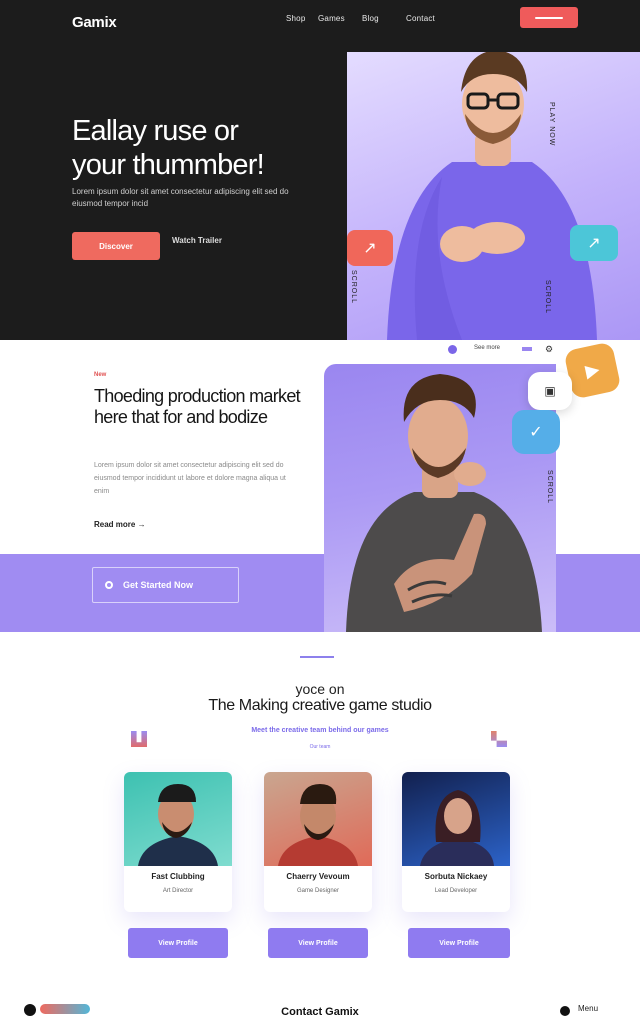 The width and height of the screenshot is (640, 1024). I want to click on nav-link-contact: Contact, so click(420, 18).